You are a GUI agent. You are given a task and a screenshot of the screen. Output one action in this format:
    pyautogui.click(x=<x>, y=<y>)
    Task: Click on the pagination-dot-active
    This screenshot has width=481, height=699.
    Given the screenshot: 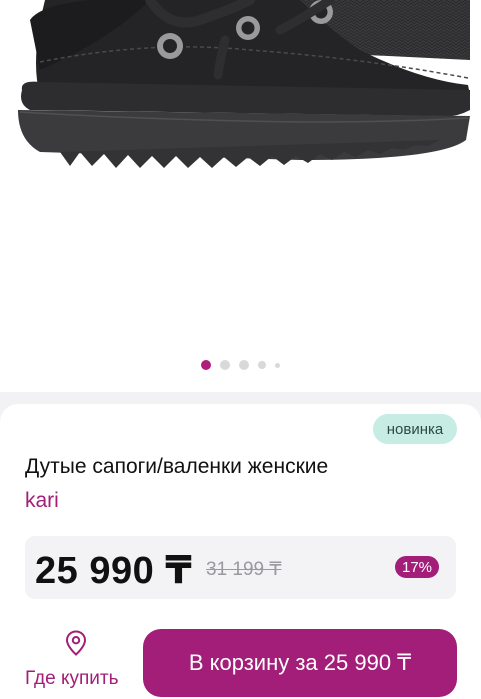 What is the action you would take?
    pyautogui.click(x=206, y=365)
    